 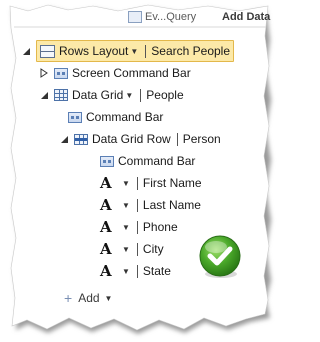 What do you see at coordinates (61, 95) in the screenshot?
I see `data-grid-icon` at bounding box center [61, 95].